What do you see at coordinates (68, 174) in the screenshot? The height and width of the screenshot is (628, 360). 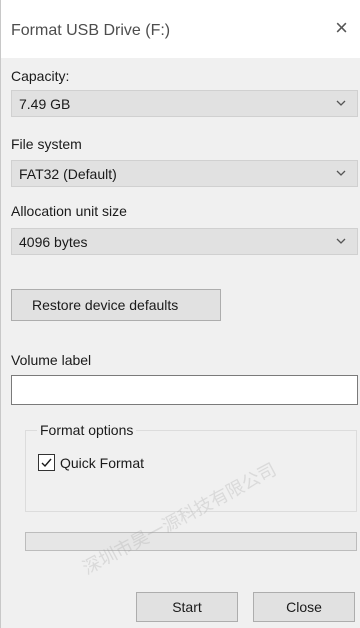 I see `file-system-value: FAT32 (Default)` at bounding box center [68, 174].